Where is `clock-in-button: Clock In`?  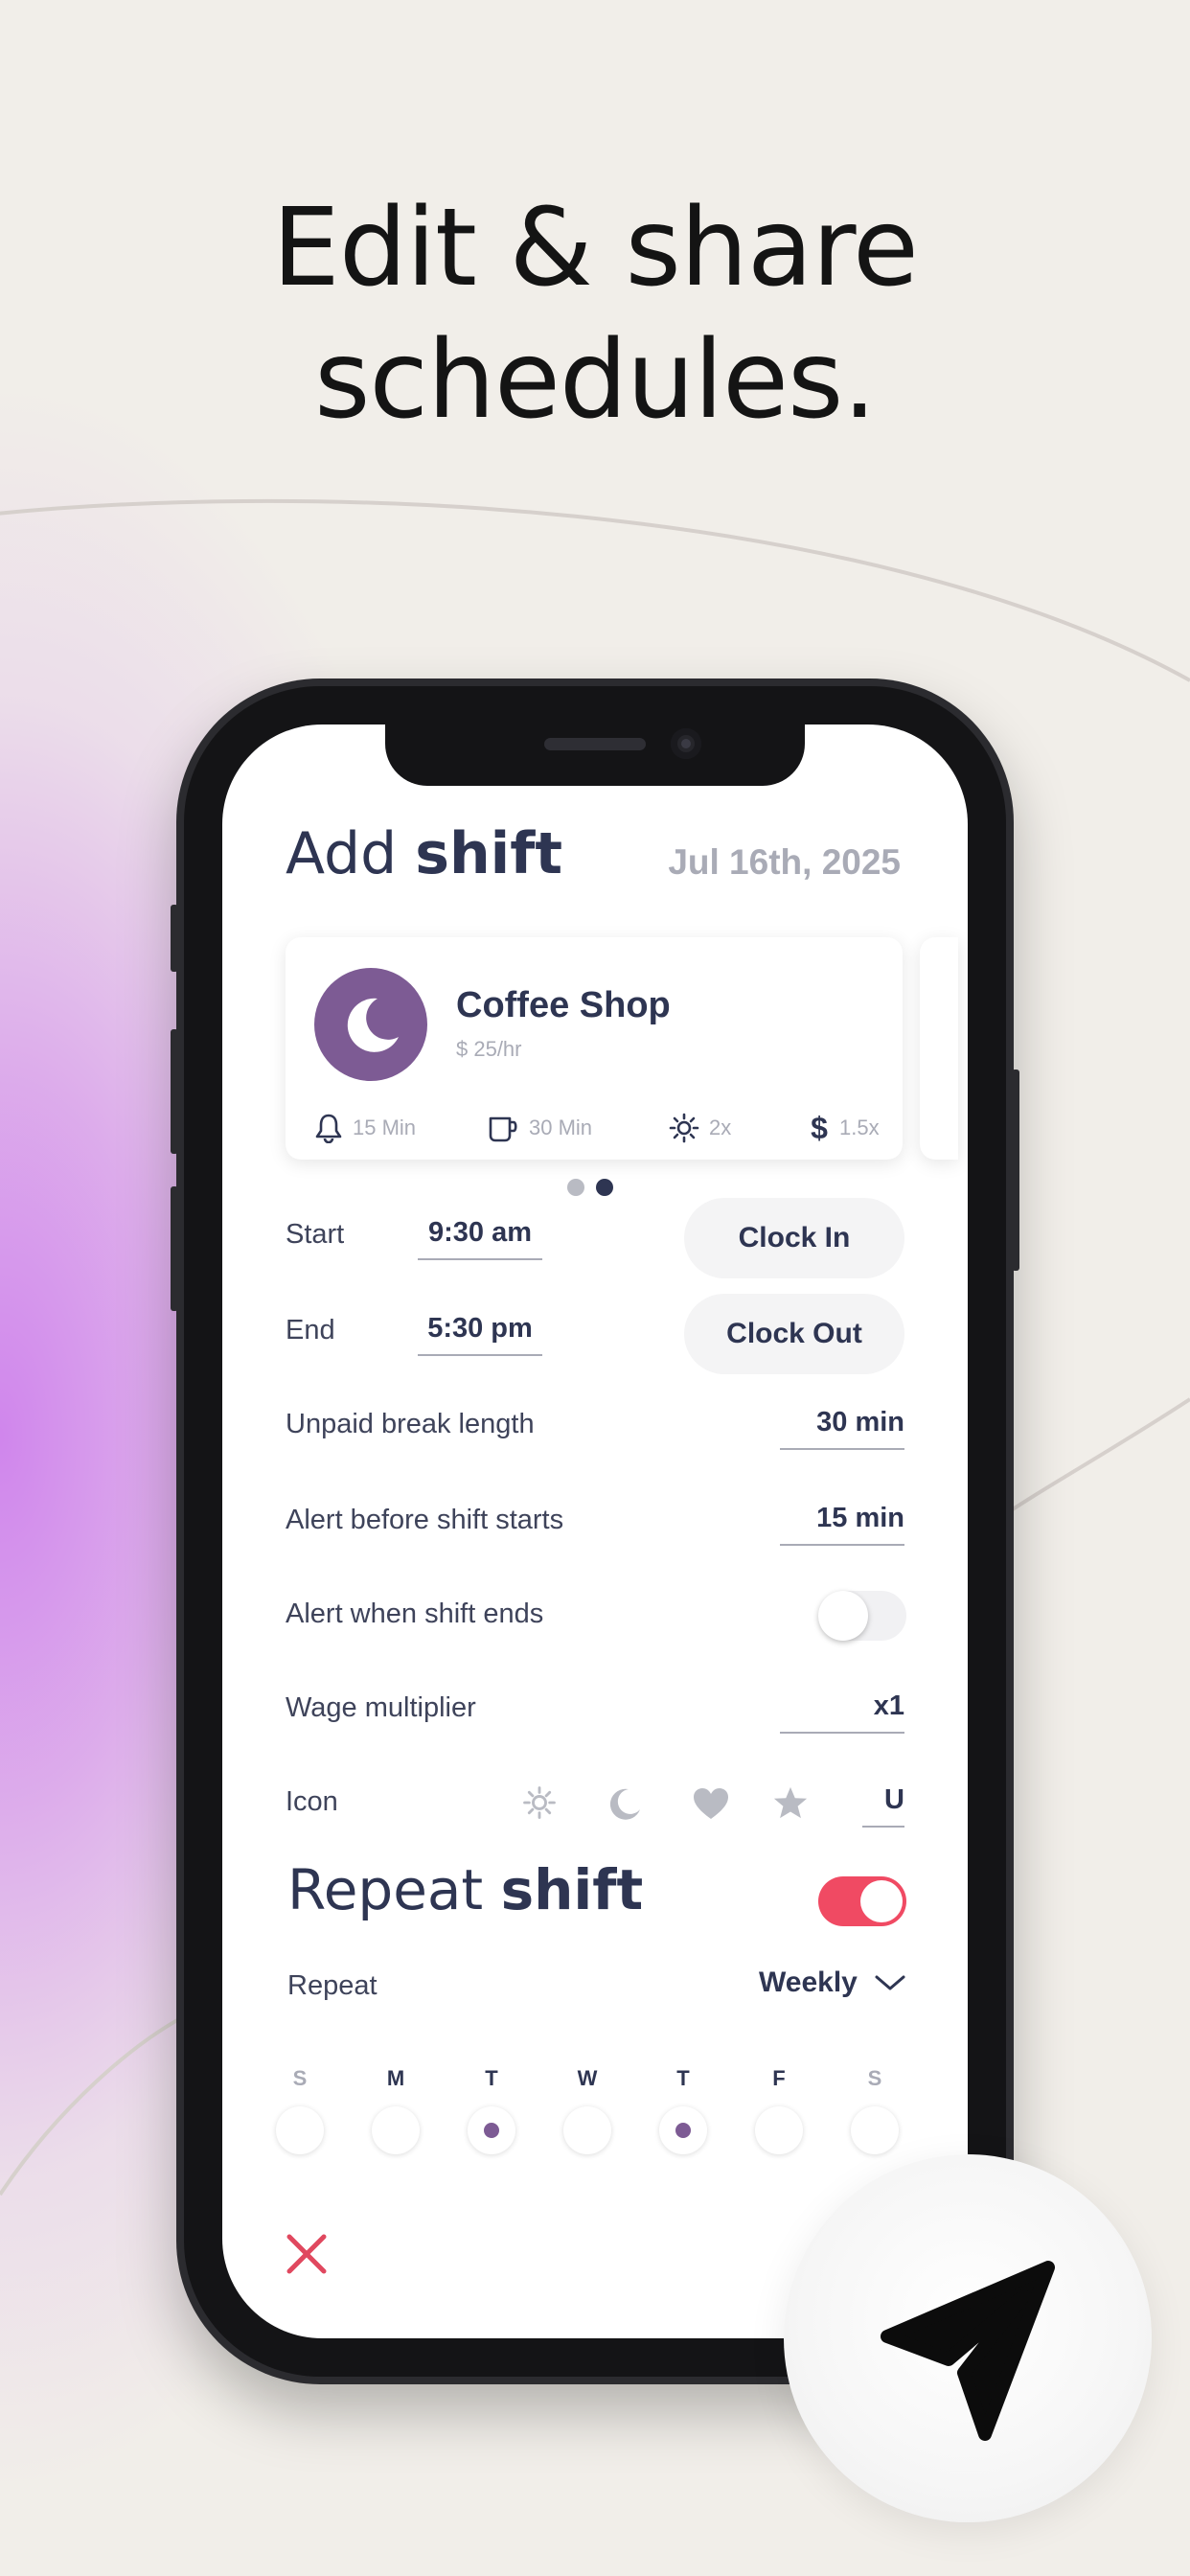
clock-in-button: Clock In is located at coordinates (794, 1238).